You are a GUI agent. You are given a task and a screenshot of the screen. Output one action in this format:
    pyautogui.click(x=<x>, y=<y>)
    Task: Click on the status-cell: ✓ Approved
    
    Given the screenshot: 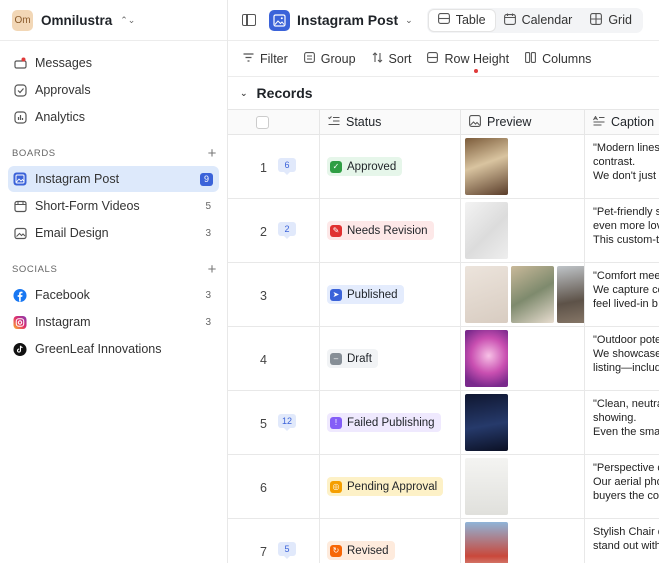 What is the action you would take?
    pyautogui.click(x=390, y=167)
    